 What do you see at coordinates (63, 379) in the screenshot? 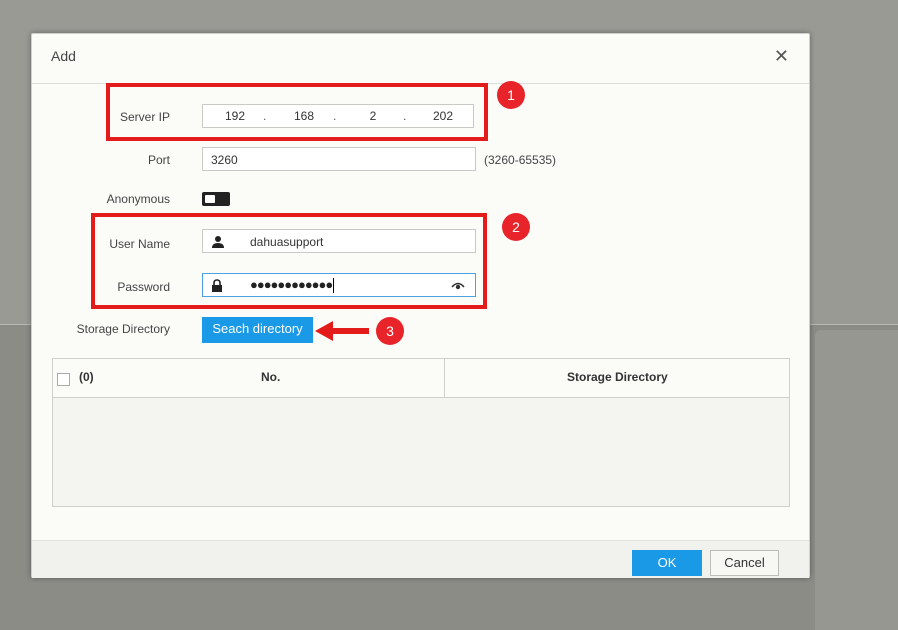
I see `select-all-checkbox` at bounding box center [63, 379].